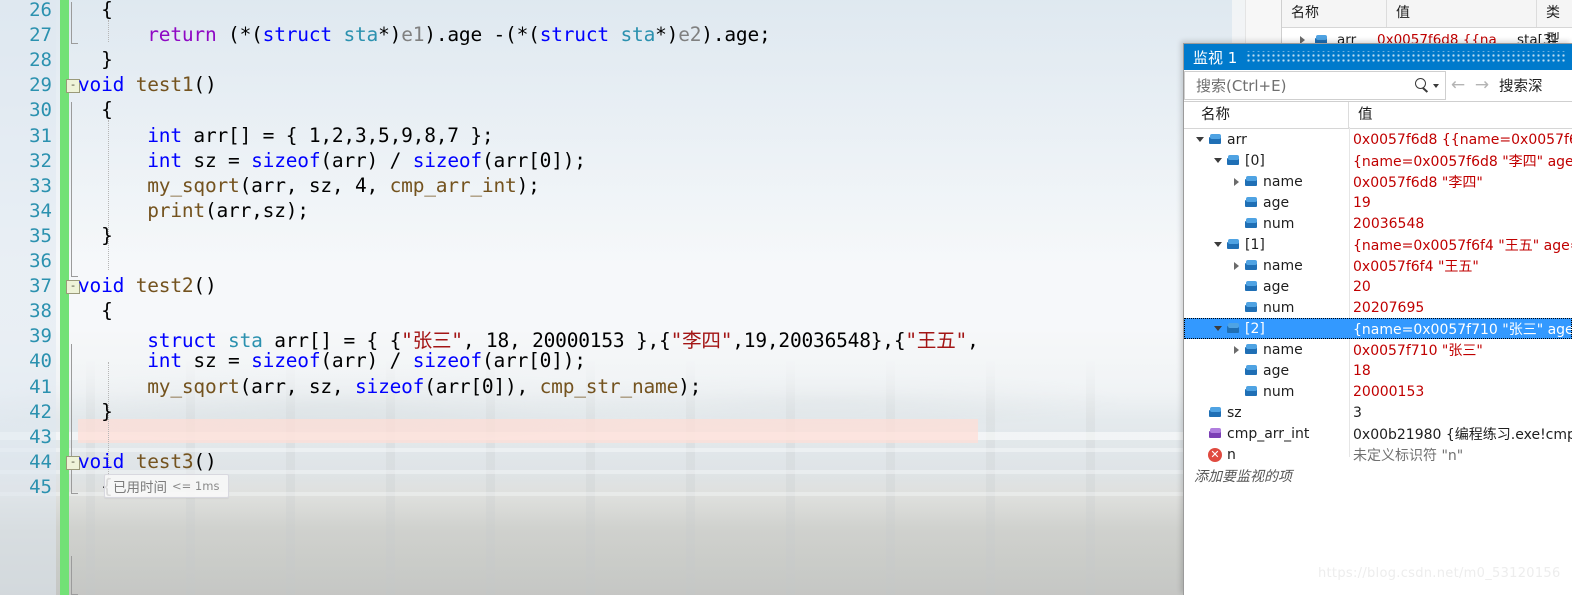  Describe the element at coordinates (285, 135) in the screenshot. I see `code-line: int arr[] = { 1,2,3,5,9,8,7 };` at that location.